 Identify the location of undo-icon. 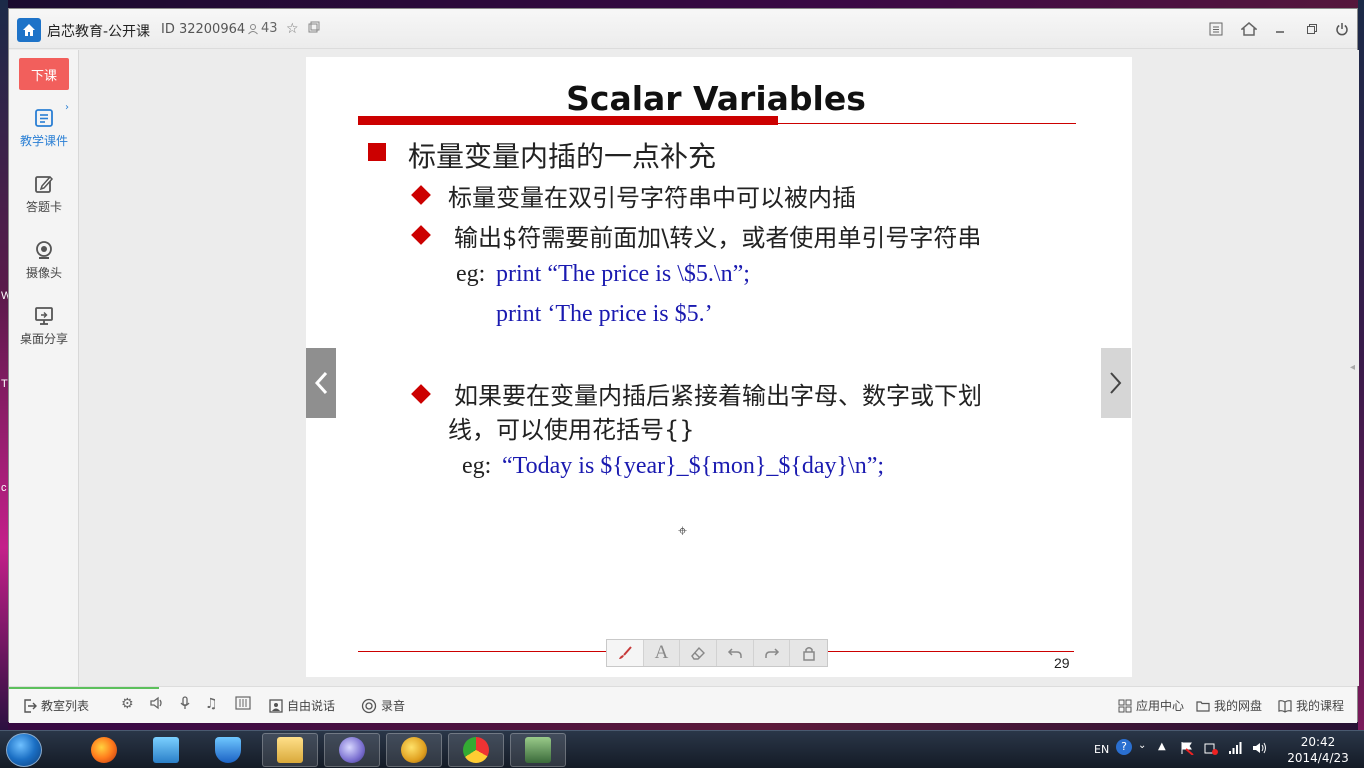
(735, 653).